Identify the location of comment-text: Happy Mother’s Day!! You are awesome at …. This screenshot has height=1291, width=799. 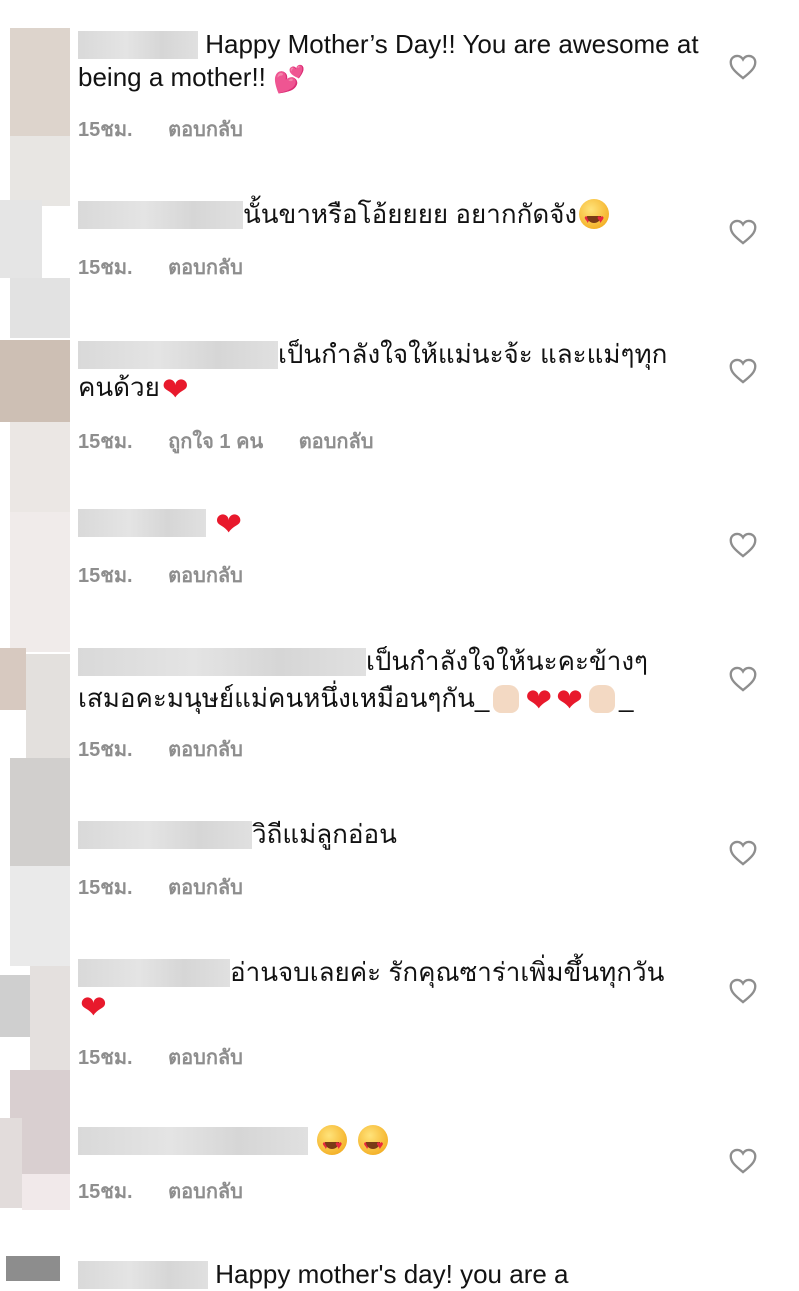
(388, 62).